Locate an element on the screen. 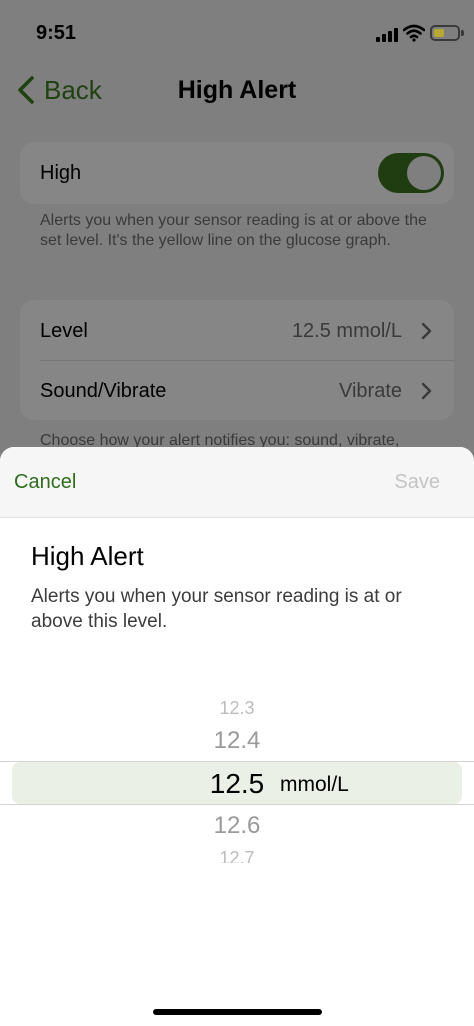 This screenshot has height=1026, width=474. sheet-title: High Alert is located at coordinates (87, 556).